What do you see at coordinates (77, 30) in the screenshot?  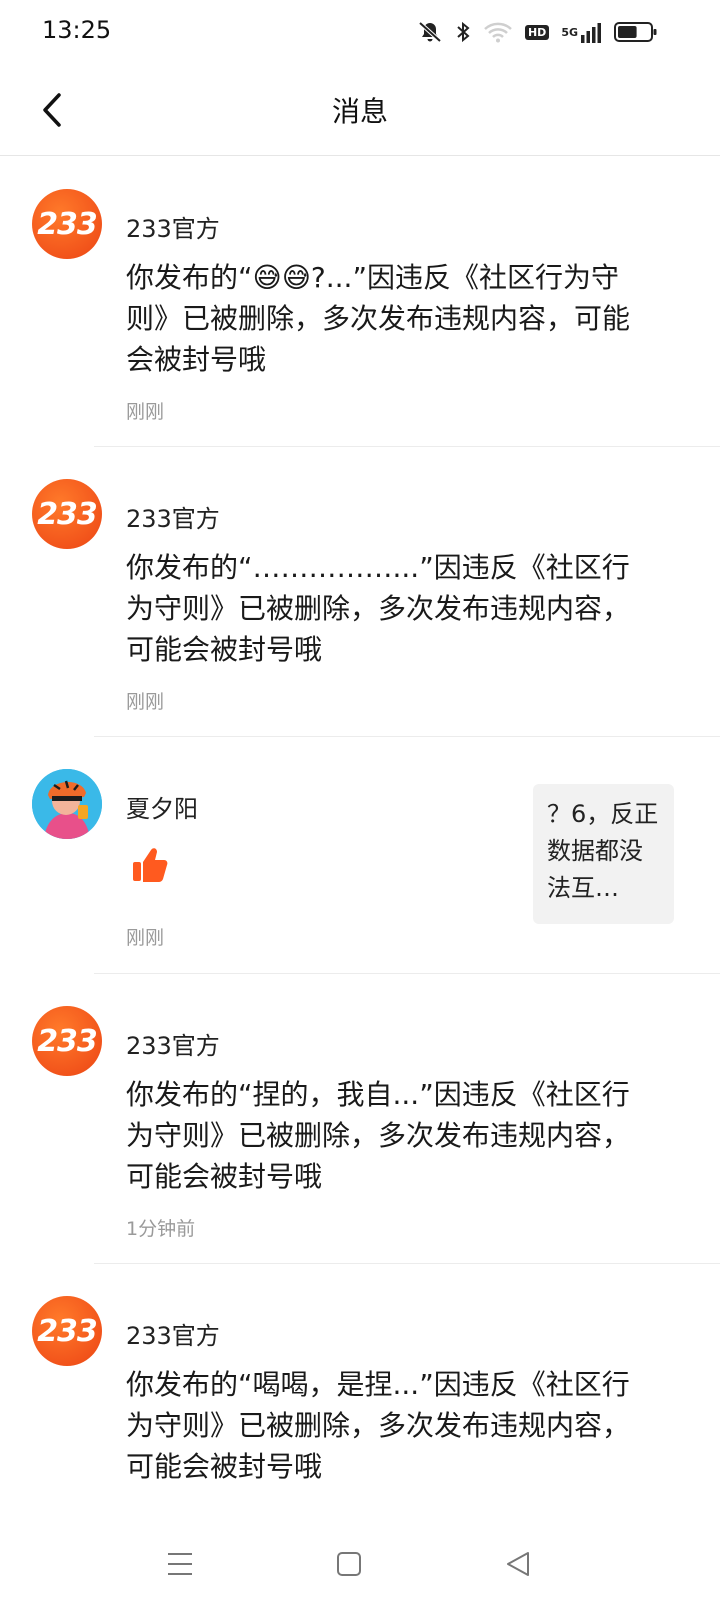 I see `status-time: 13:25` at bounding box center [77, 30].